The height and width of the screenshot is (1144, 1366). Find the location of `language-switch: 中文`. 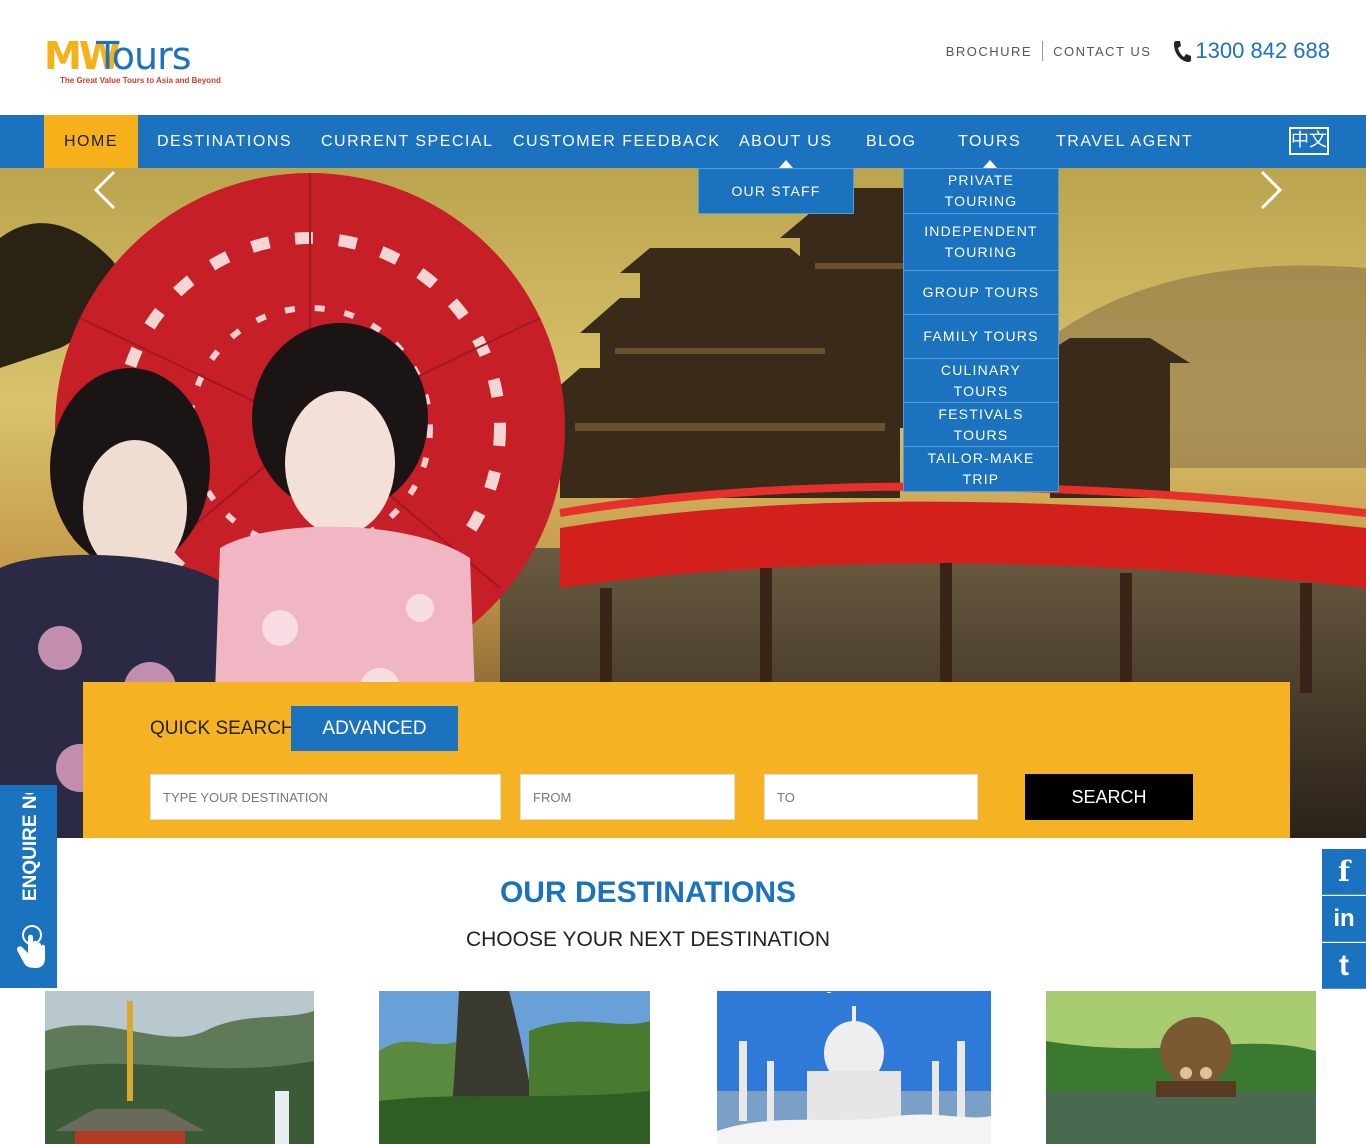

language-switch: 中文 is located at coordinates (1309, 141).